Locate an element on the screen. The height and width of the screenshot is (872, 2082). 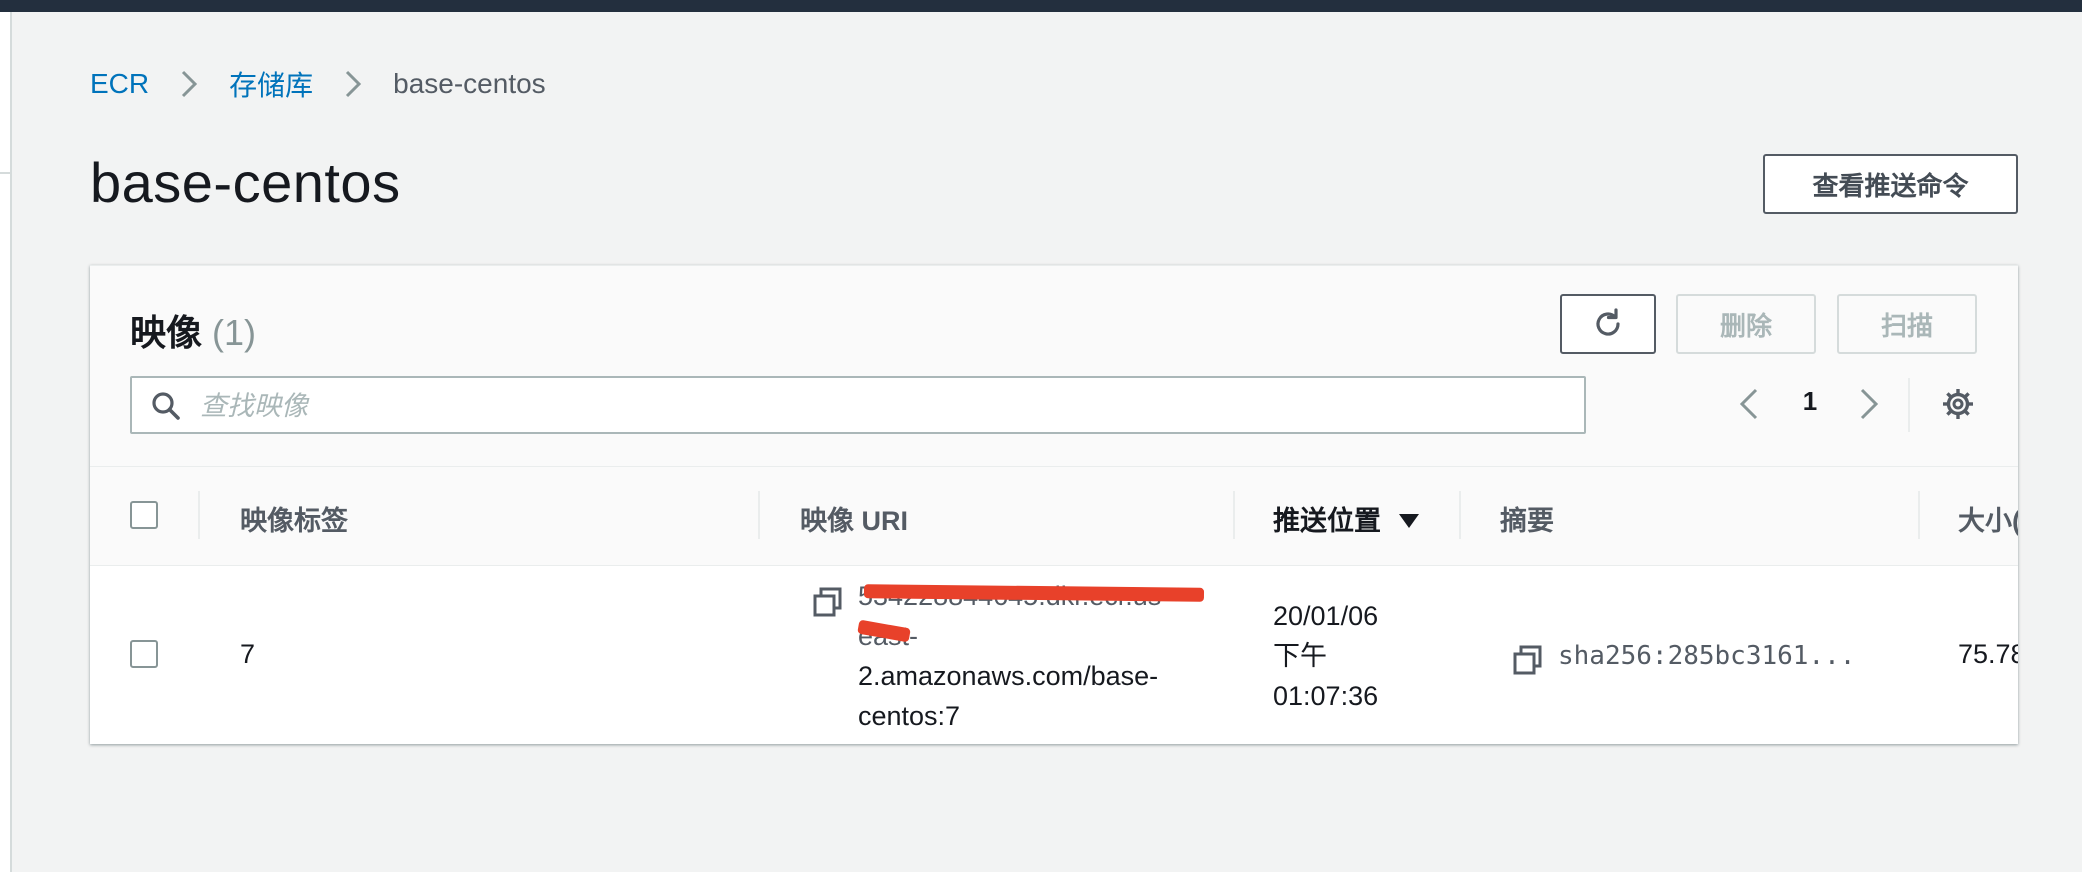
pager-divider is located at coordinates (1909, 405).